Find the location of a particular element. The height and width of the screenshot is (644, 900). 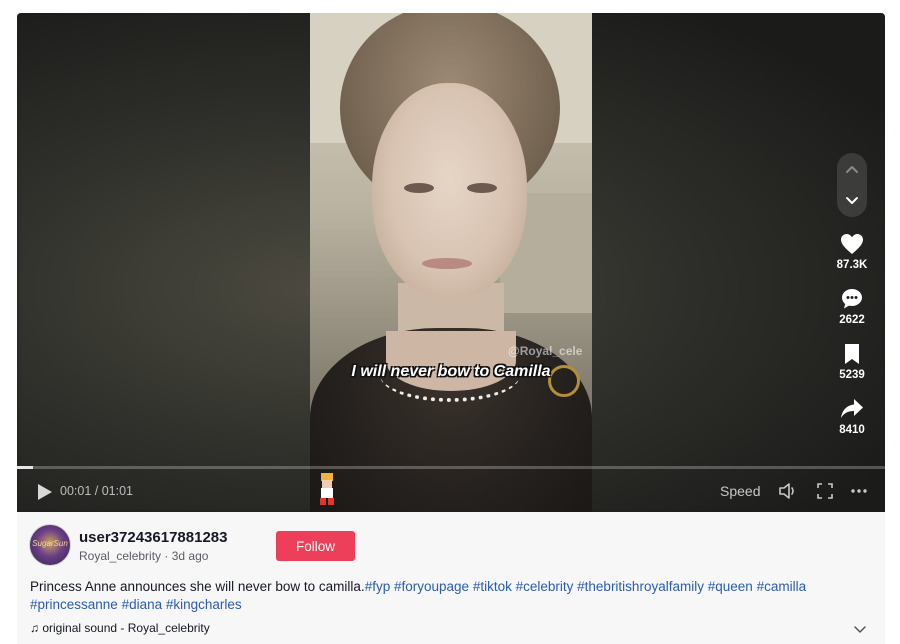

sound-link: ♫ original sound - Royal_celebrity is located at coordinates (120, 628).